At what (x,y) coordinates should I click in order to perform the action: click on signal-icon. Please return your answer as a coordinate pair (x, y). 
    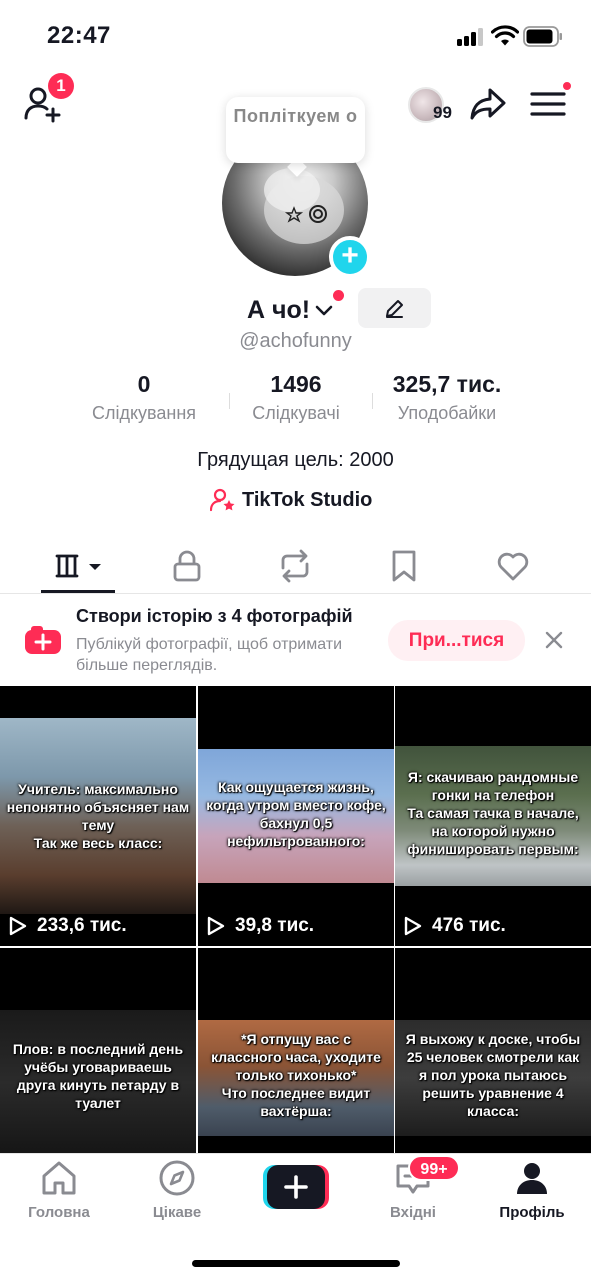
    Looking at the image, I should click on (471, 37).